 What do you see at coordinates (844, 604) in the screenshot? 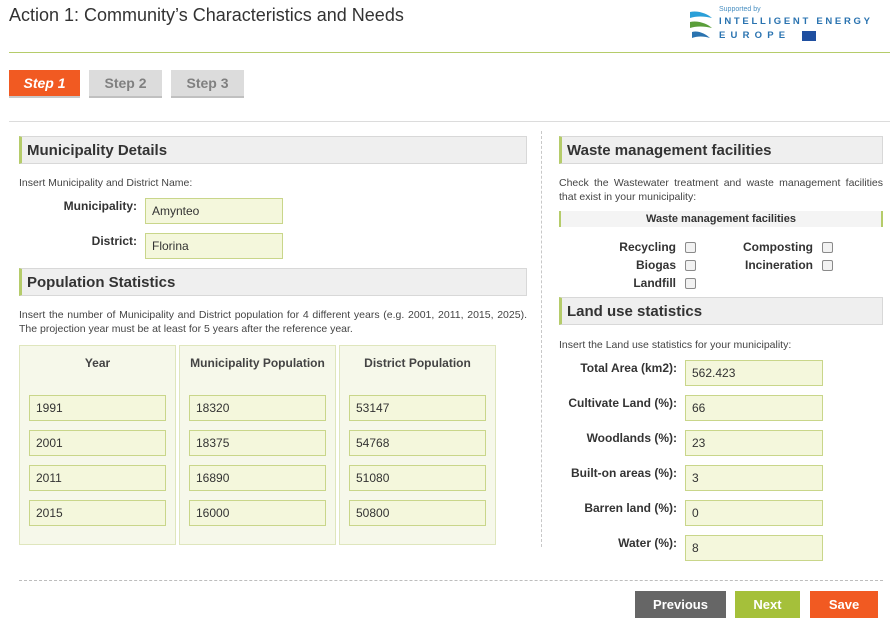
I see `save-button: Save` at bounding box center [844, 604].